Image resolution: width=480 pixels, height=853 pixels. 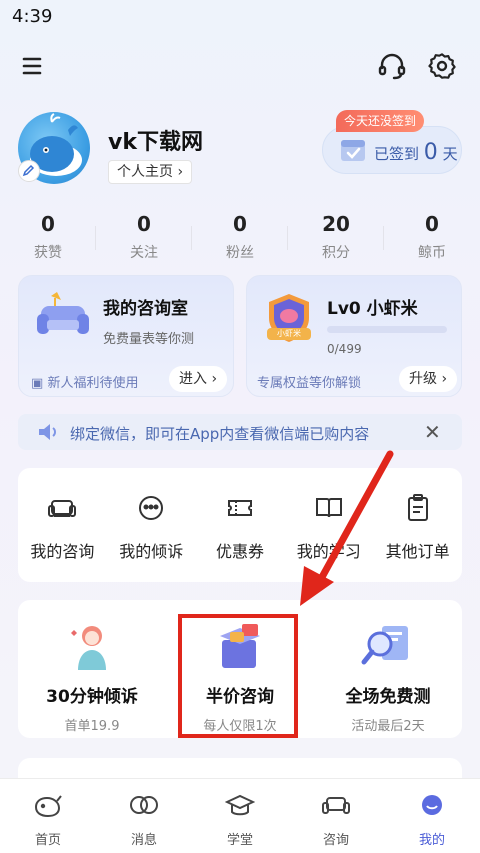 What do you see at coordinates (431, 840) in the screenshot?
I see `nav-label: 我的` at bounding box center [431, 840].